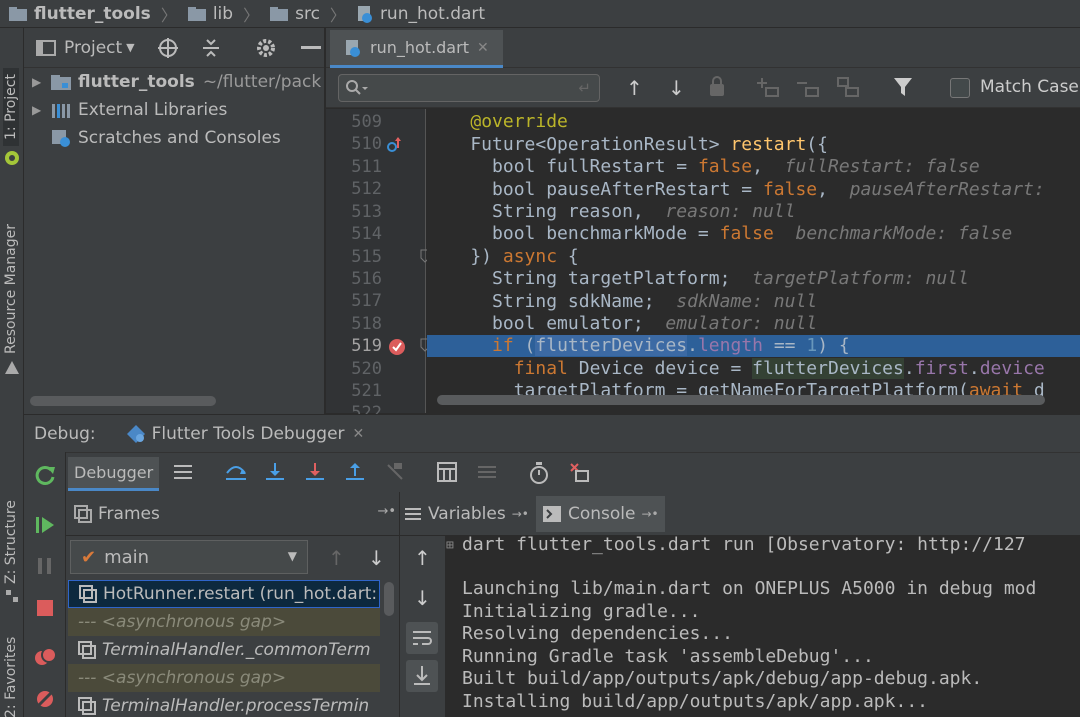 This screenshot has height=717, width=1080. What do you see at coordinates (211, 48) in the screenshot?
I see `collapse-all-icon` at bounding box center [211, 48].